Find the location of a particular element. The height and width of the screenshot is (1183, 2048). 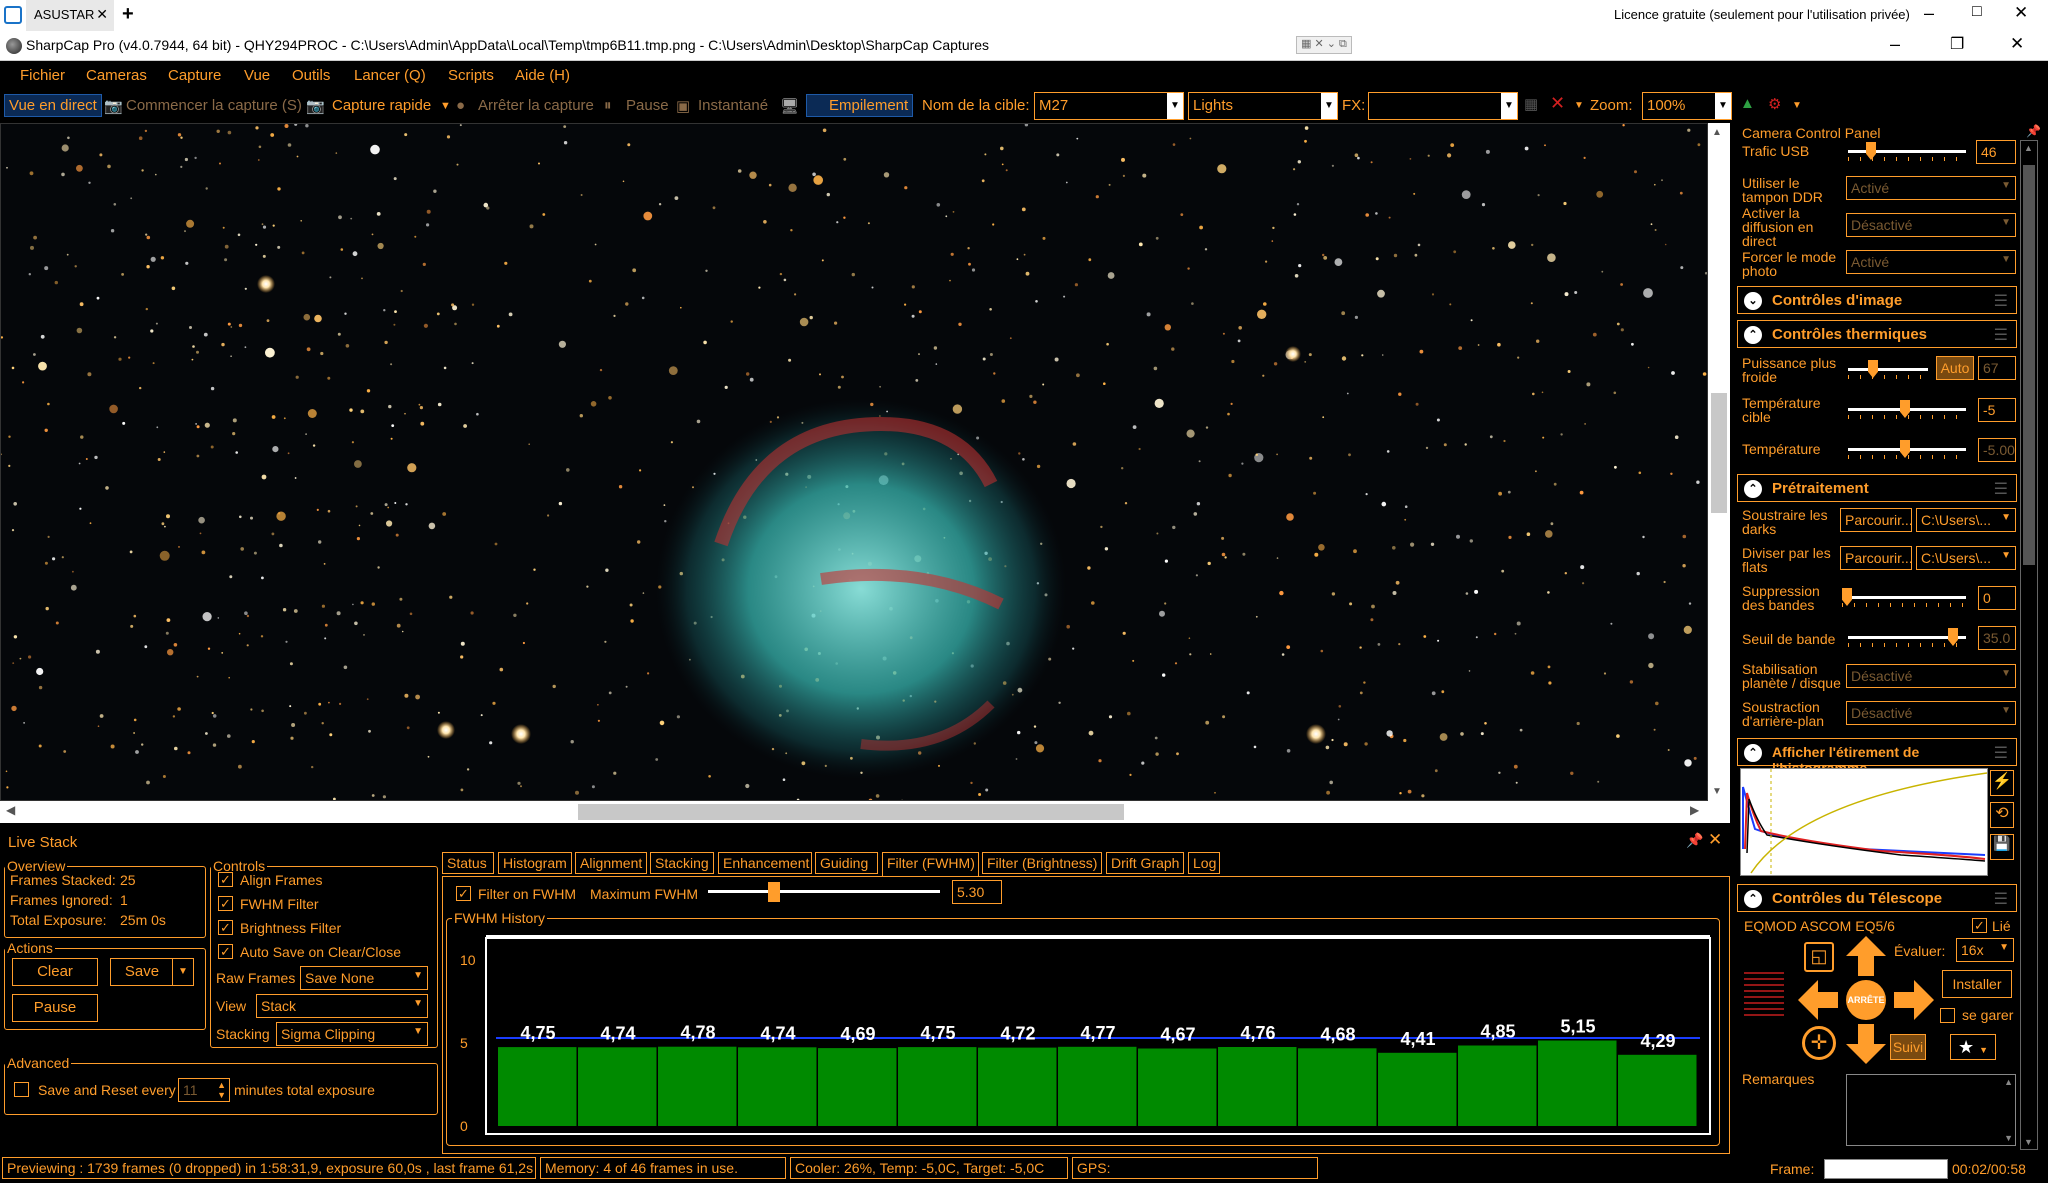

fwhm-filter-checkbox: ✓ is located at coordinates (225, 903).